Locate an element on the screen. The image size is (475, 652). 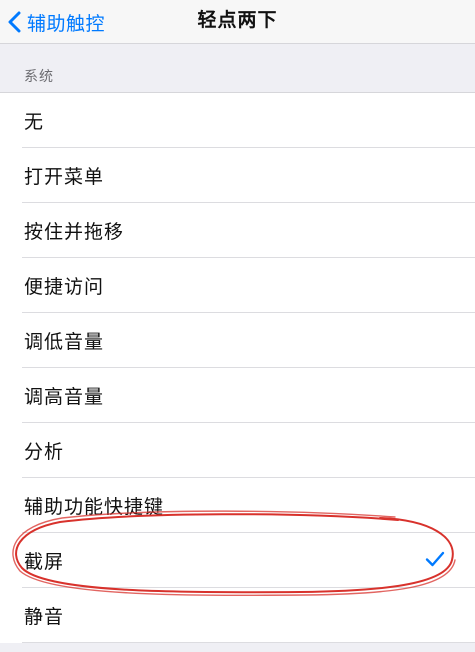
list-item-volume-up: 调高音量 is located at coordinates (237, 395).